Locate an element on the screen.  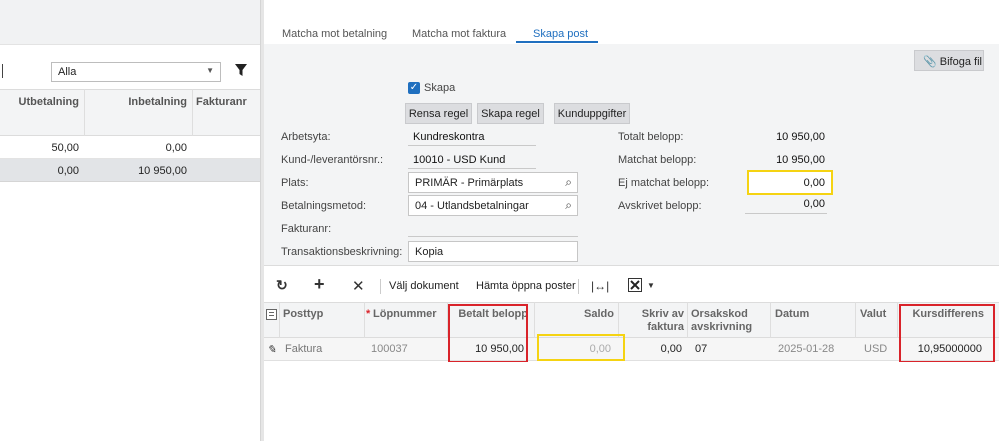
left-header-bar is located at coordinates (130, 22).